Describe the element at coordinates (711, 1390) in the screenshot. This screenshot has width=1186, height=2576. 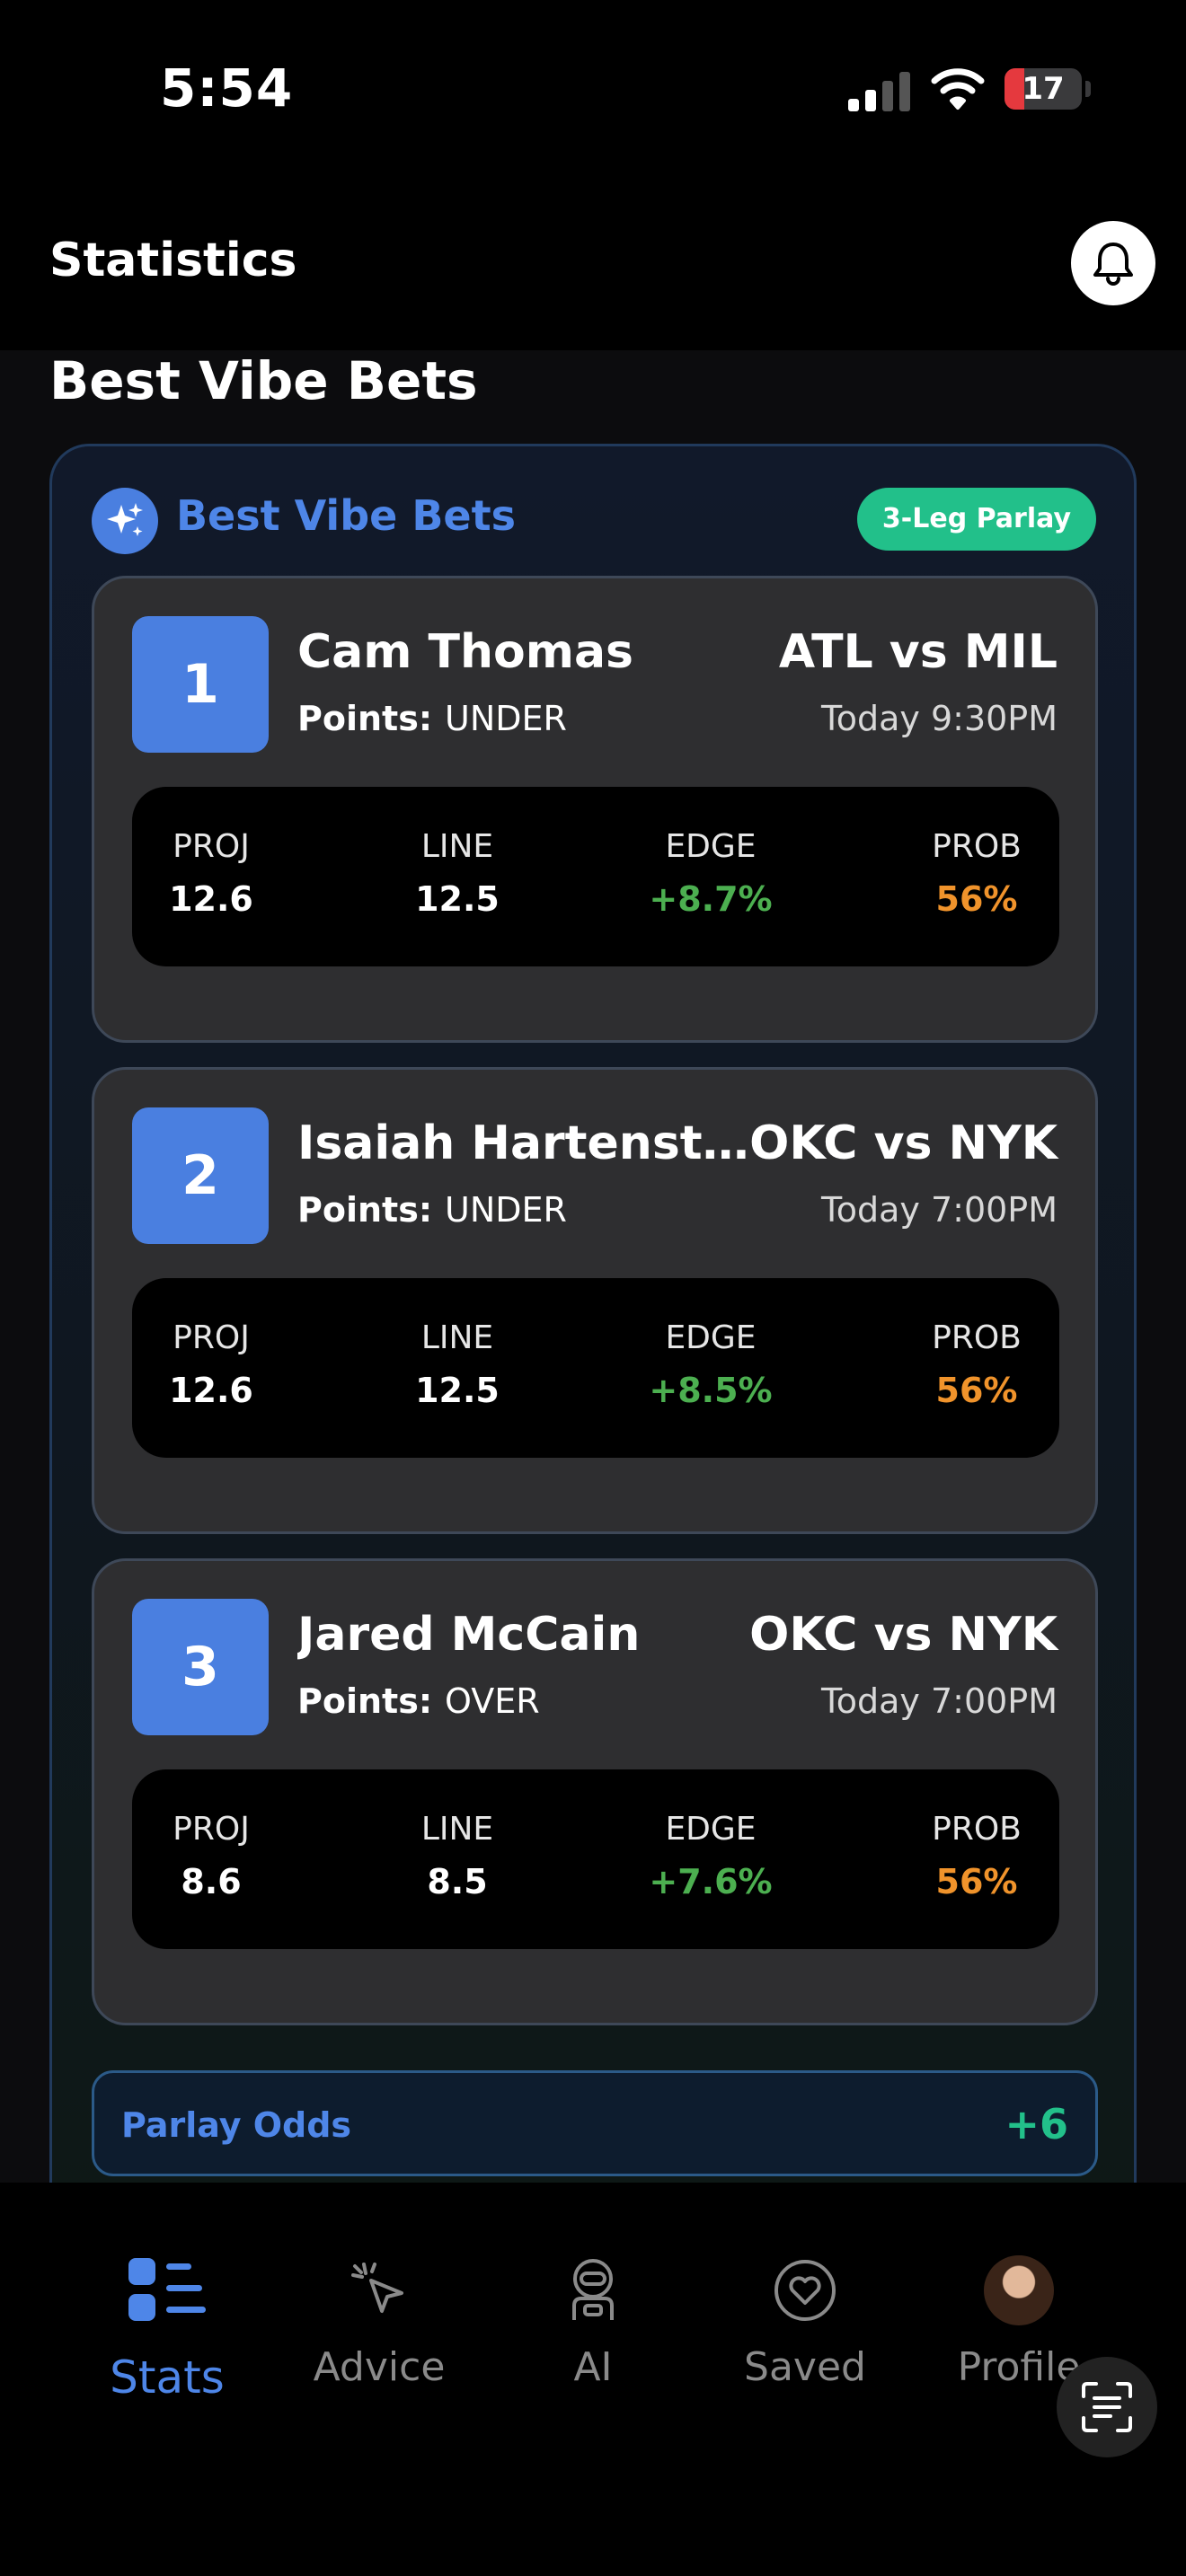
I see `stat-value: +8.5%` at that location.